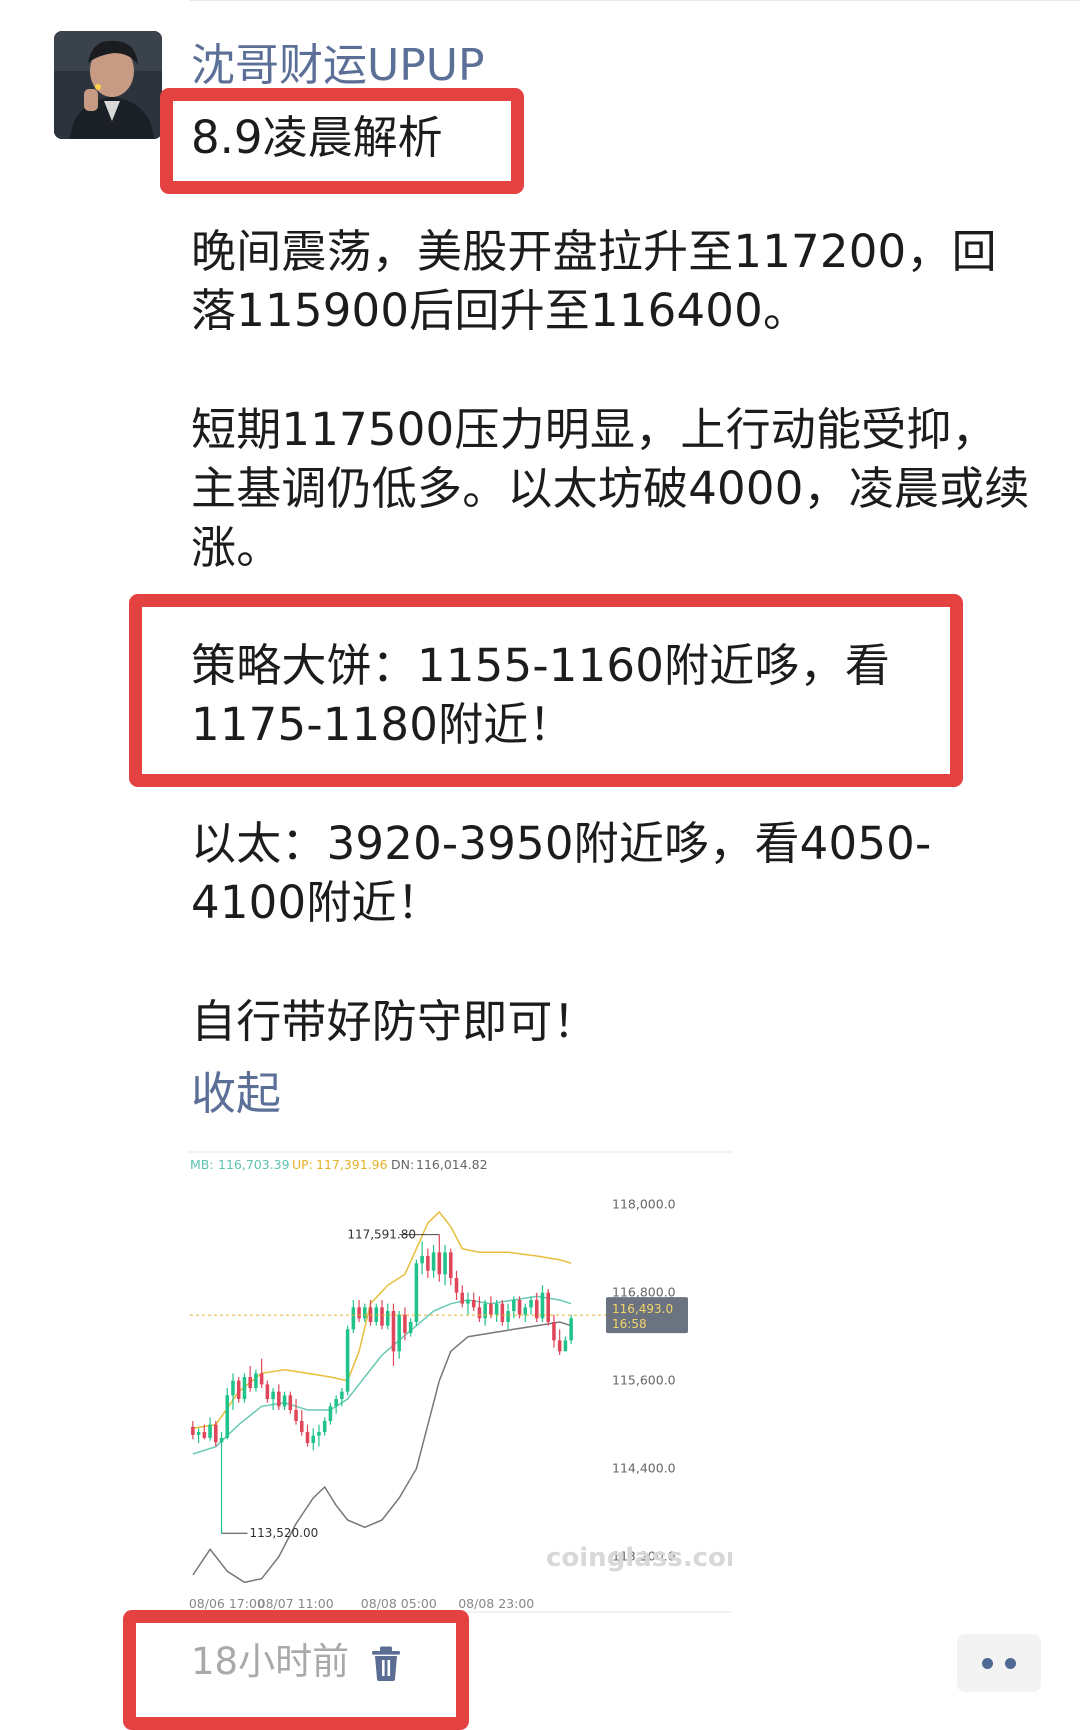  Describe the element at coordinates (394, 1021) in the screenshot. I see `paragraph-risk-note: 自行带好防守即可！` at that location.